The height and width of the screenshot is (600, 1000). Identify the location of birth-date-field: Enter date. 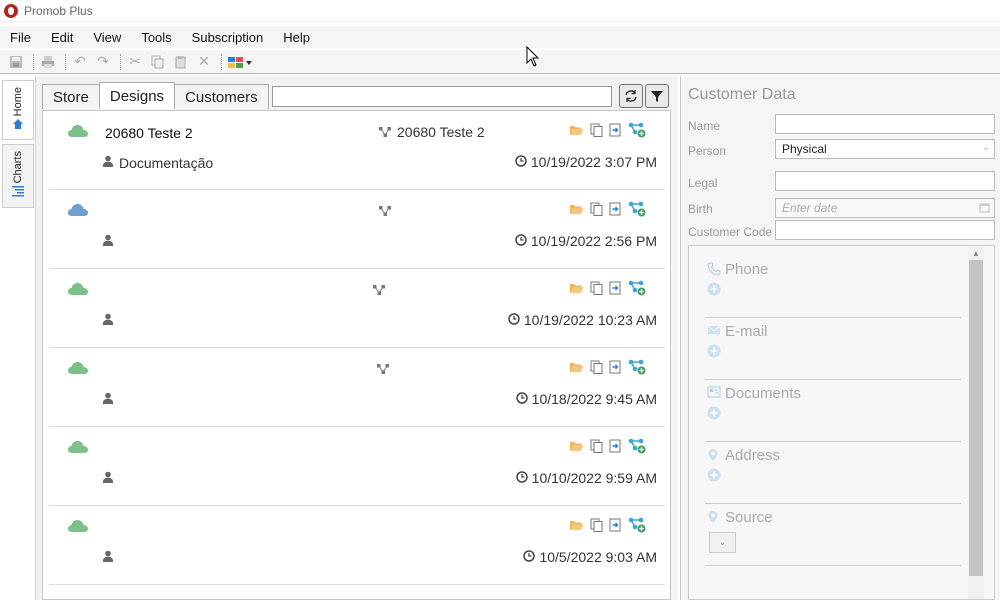
(885, 208).